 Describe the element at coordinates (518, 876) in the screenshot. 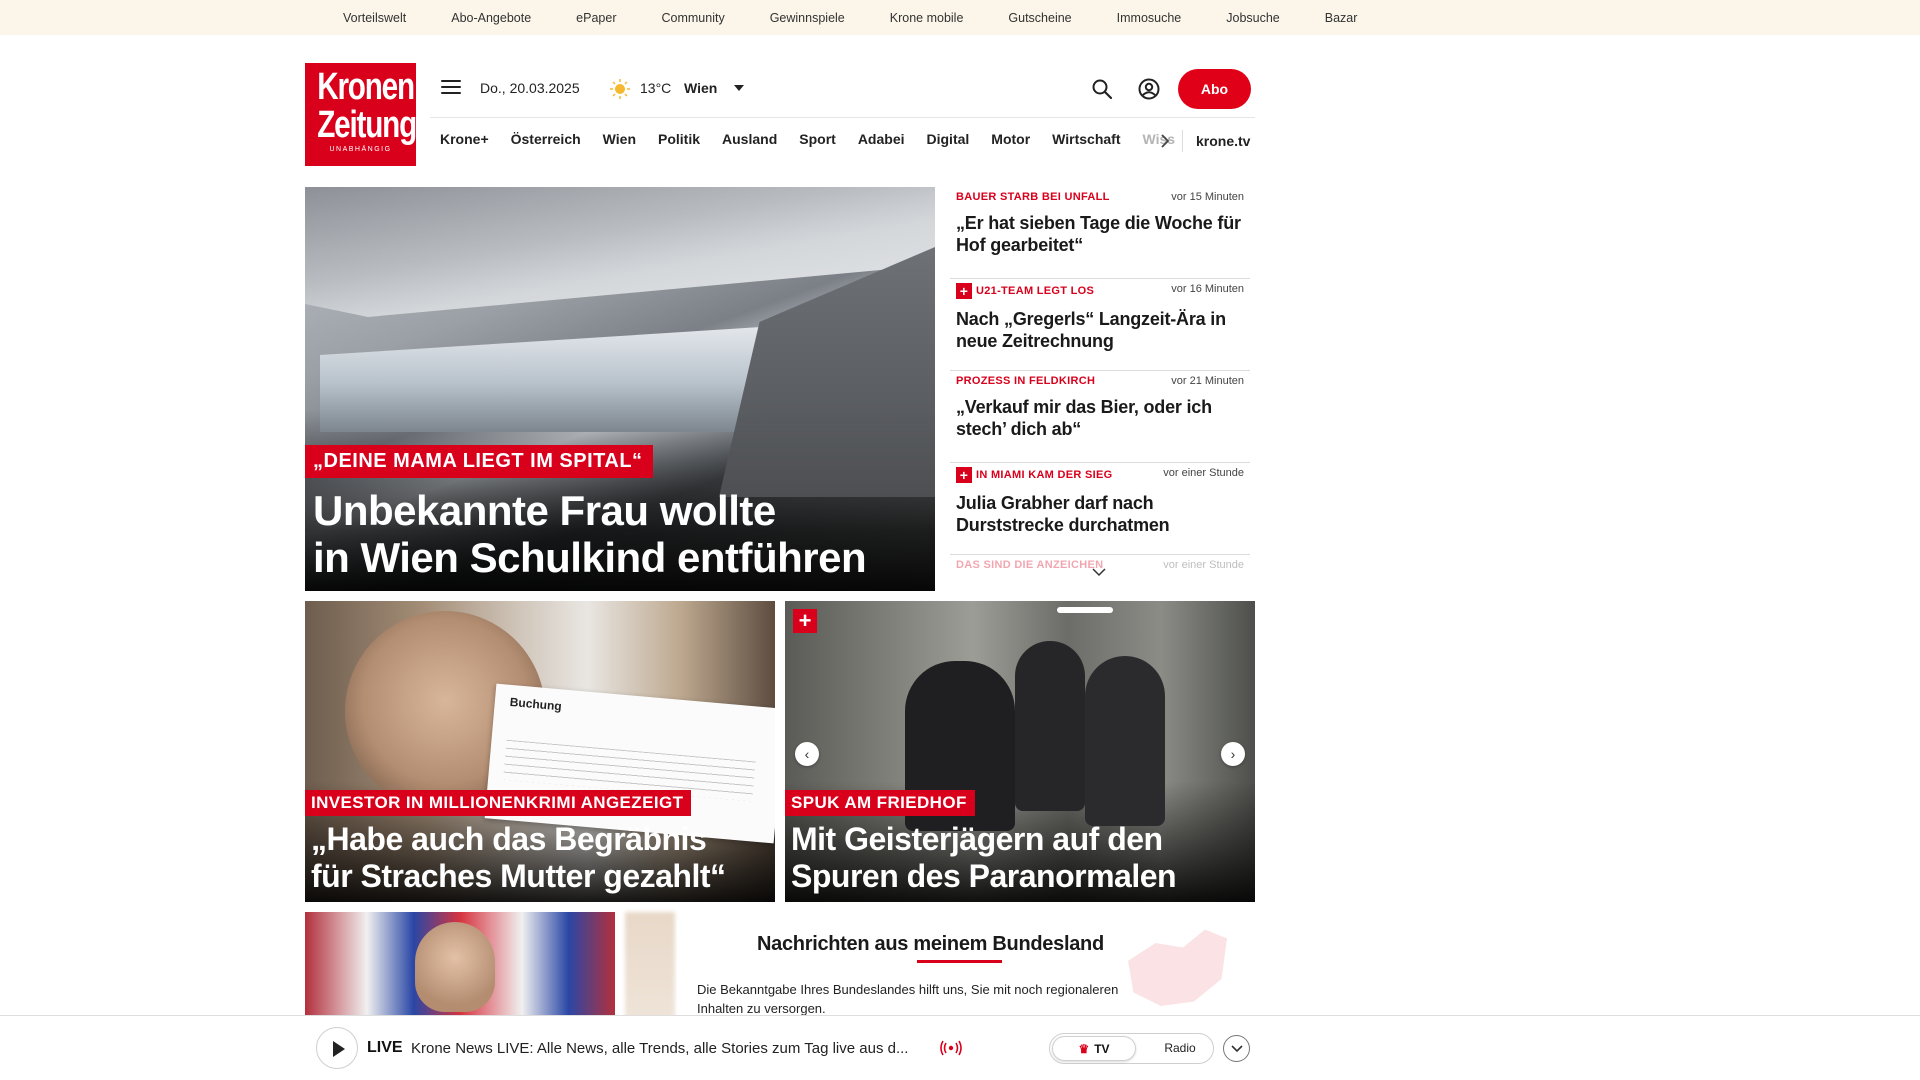

I see `card-title-line-2: für Straches Mutter gezahlt“` at that location.